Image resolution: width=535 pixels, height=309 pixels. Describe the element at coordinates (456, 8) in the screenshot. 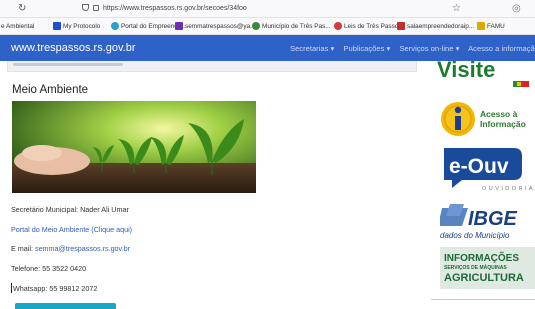

I see `bookmark-star-icon: ☆` at that location.